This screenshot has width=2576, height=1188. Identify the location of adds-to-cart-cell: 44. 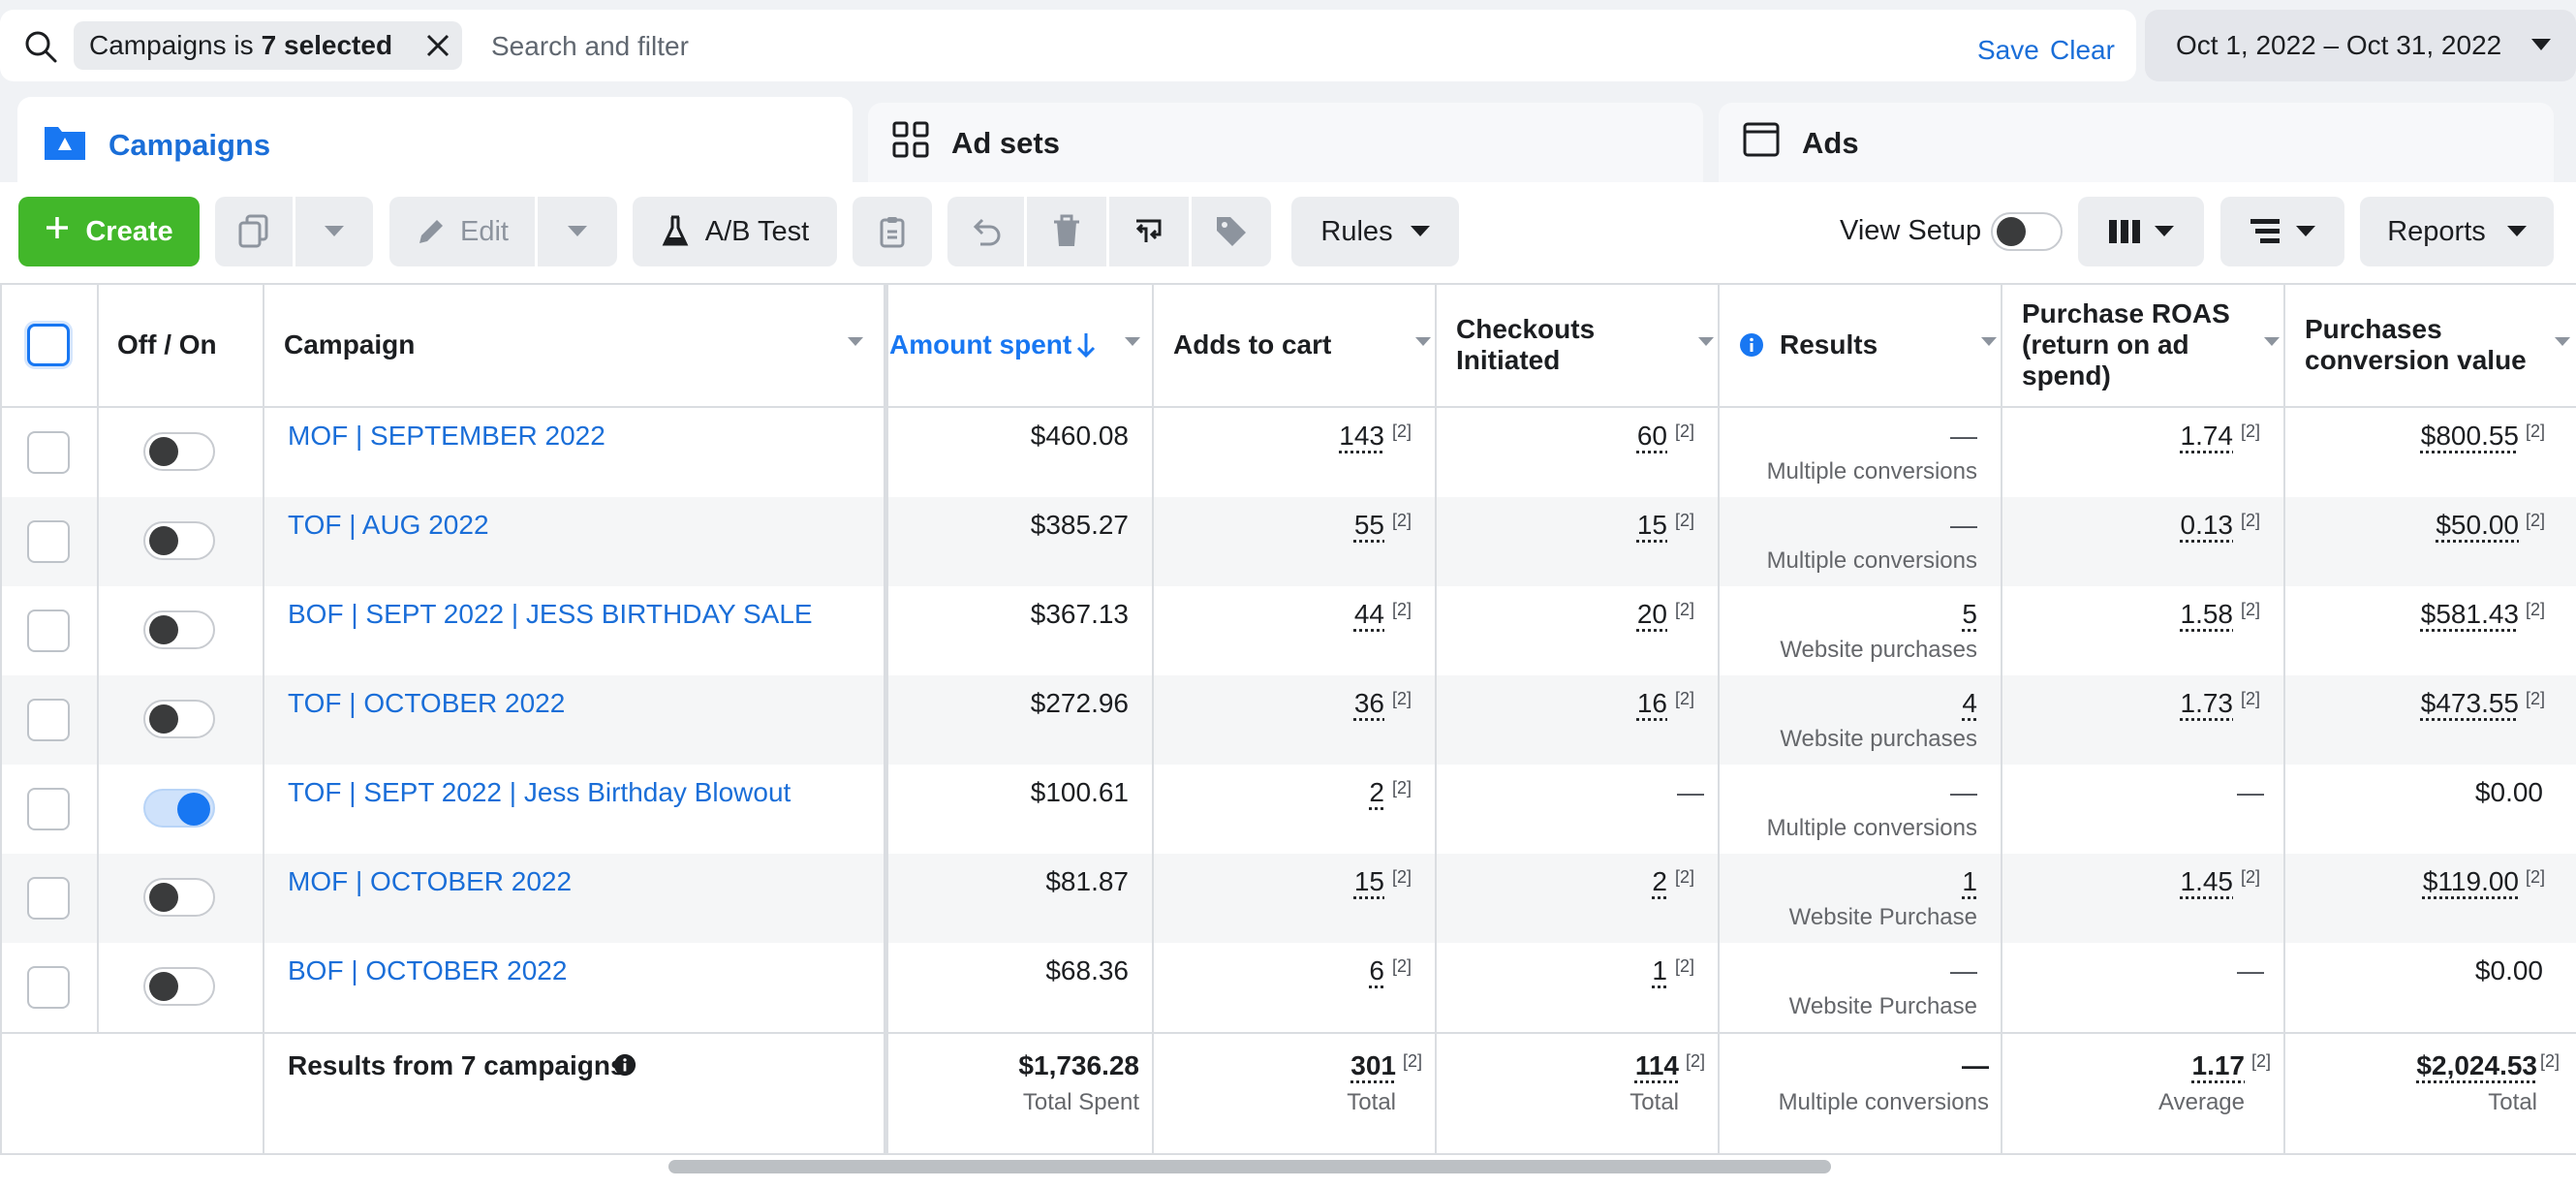
(1369, 614).